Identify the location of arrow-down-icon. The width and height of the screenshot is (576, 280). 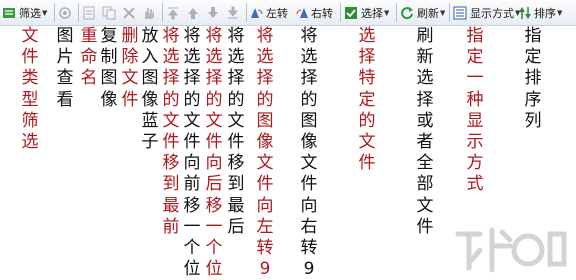
(213, 12).